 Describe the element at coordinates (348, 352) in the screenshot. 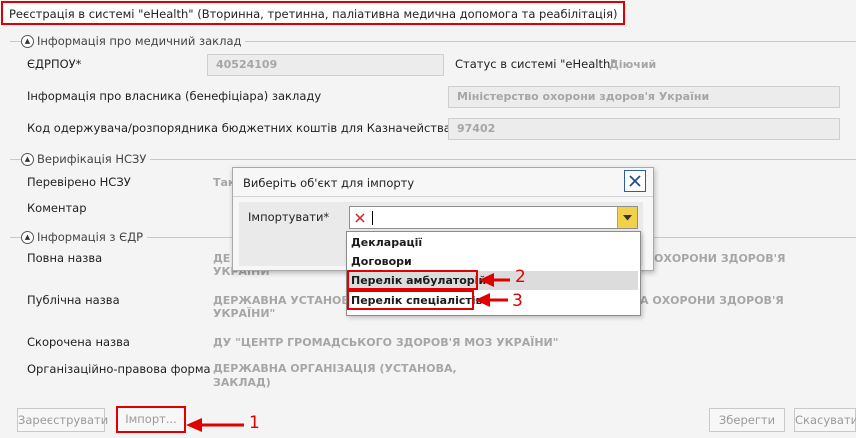

I see `annotation-overlay` at that location.